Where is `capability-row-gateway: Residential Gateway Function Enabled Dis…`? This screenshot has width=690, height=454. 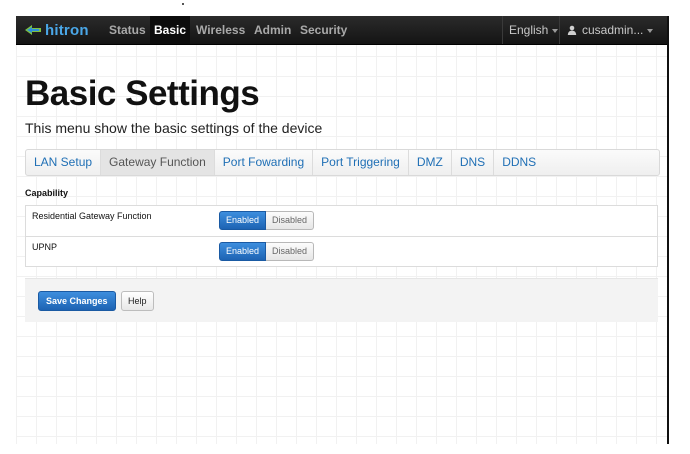 capability-row-gateway: Residential Gateway Function Enabled Dis… is located at coordinates (341, 221).